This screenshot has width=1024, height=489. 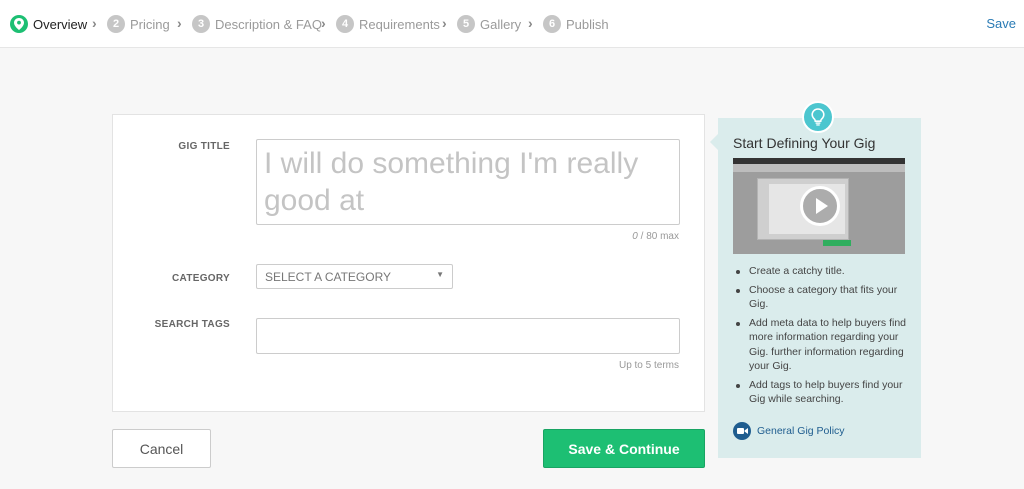 What do you see at coordinates (742, 431) in the screenshot?
I see `video-camera-icon` at bounding box center [742, 431].